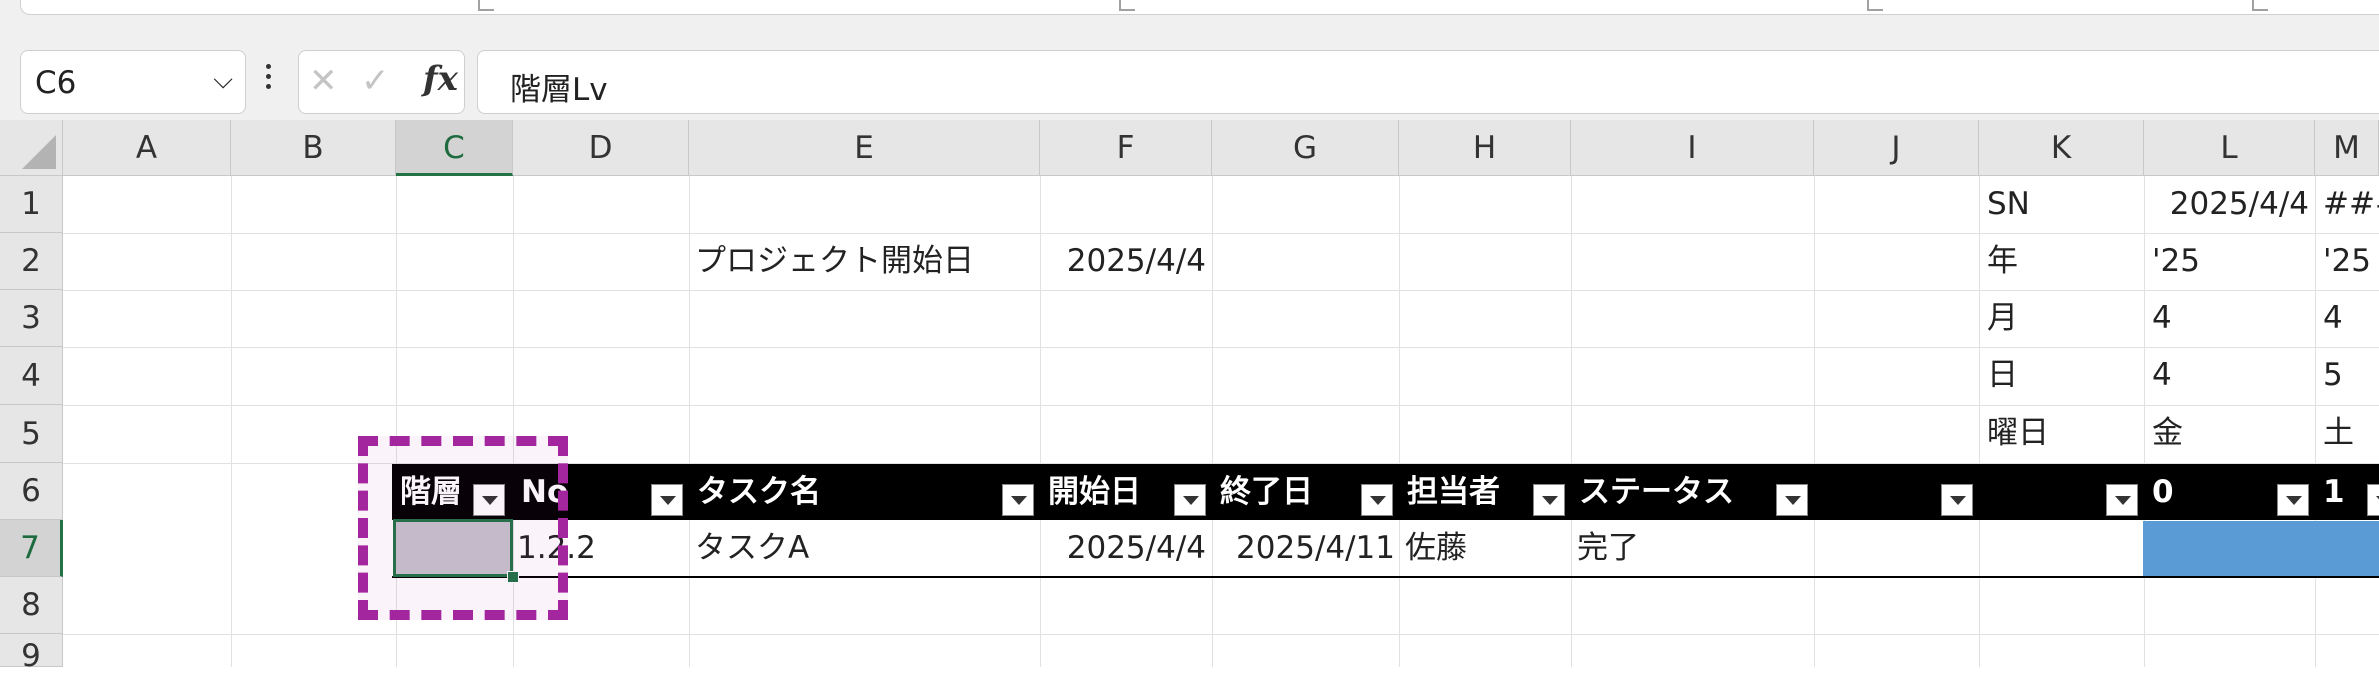 The width and height of the screenshot is (2379, 678). Describe the element at coordinates (1692, 548) in the screenshot. I see `cell-status: 完了` at that location.